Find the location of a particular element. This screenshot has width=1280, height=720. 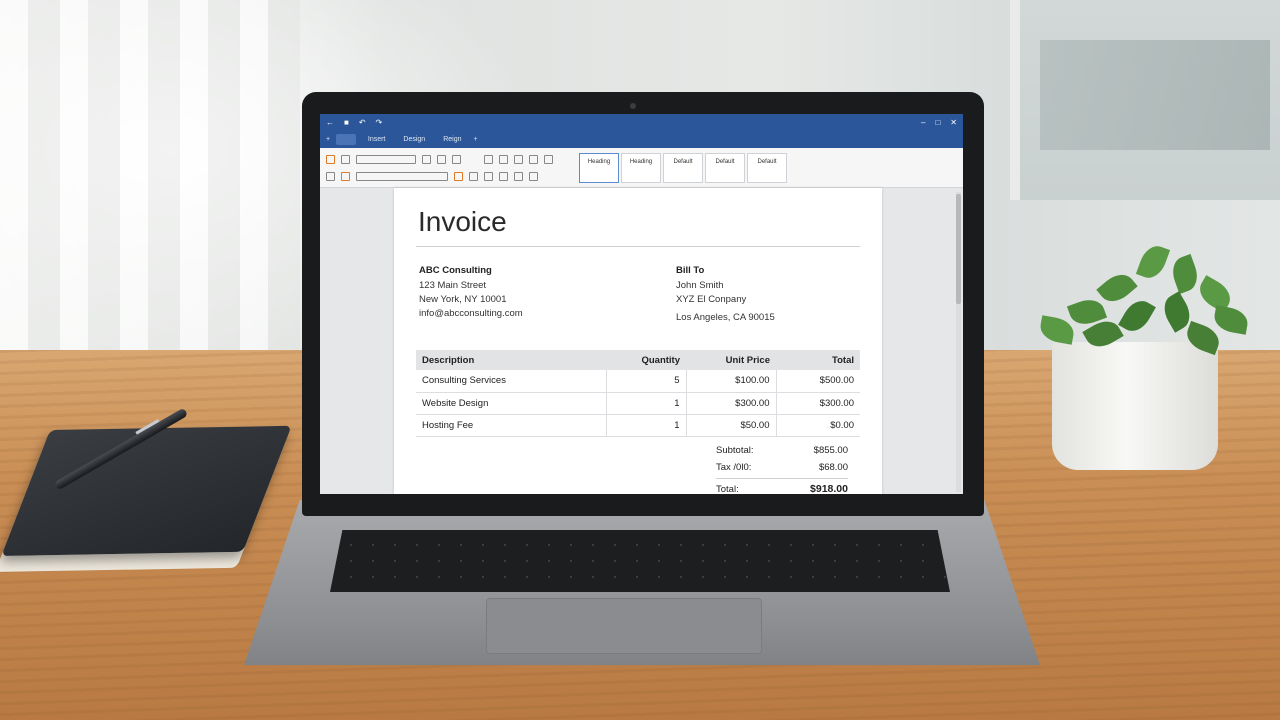

bullets-icon is located at coordinates (488, 159).